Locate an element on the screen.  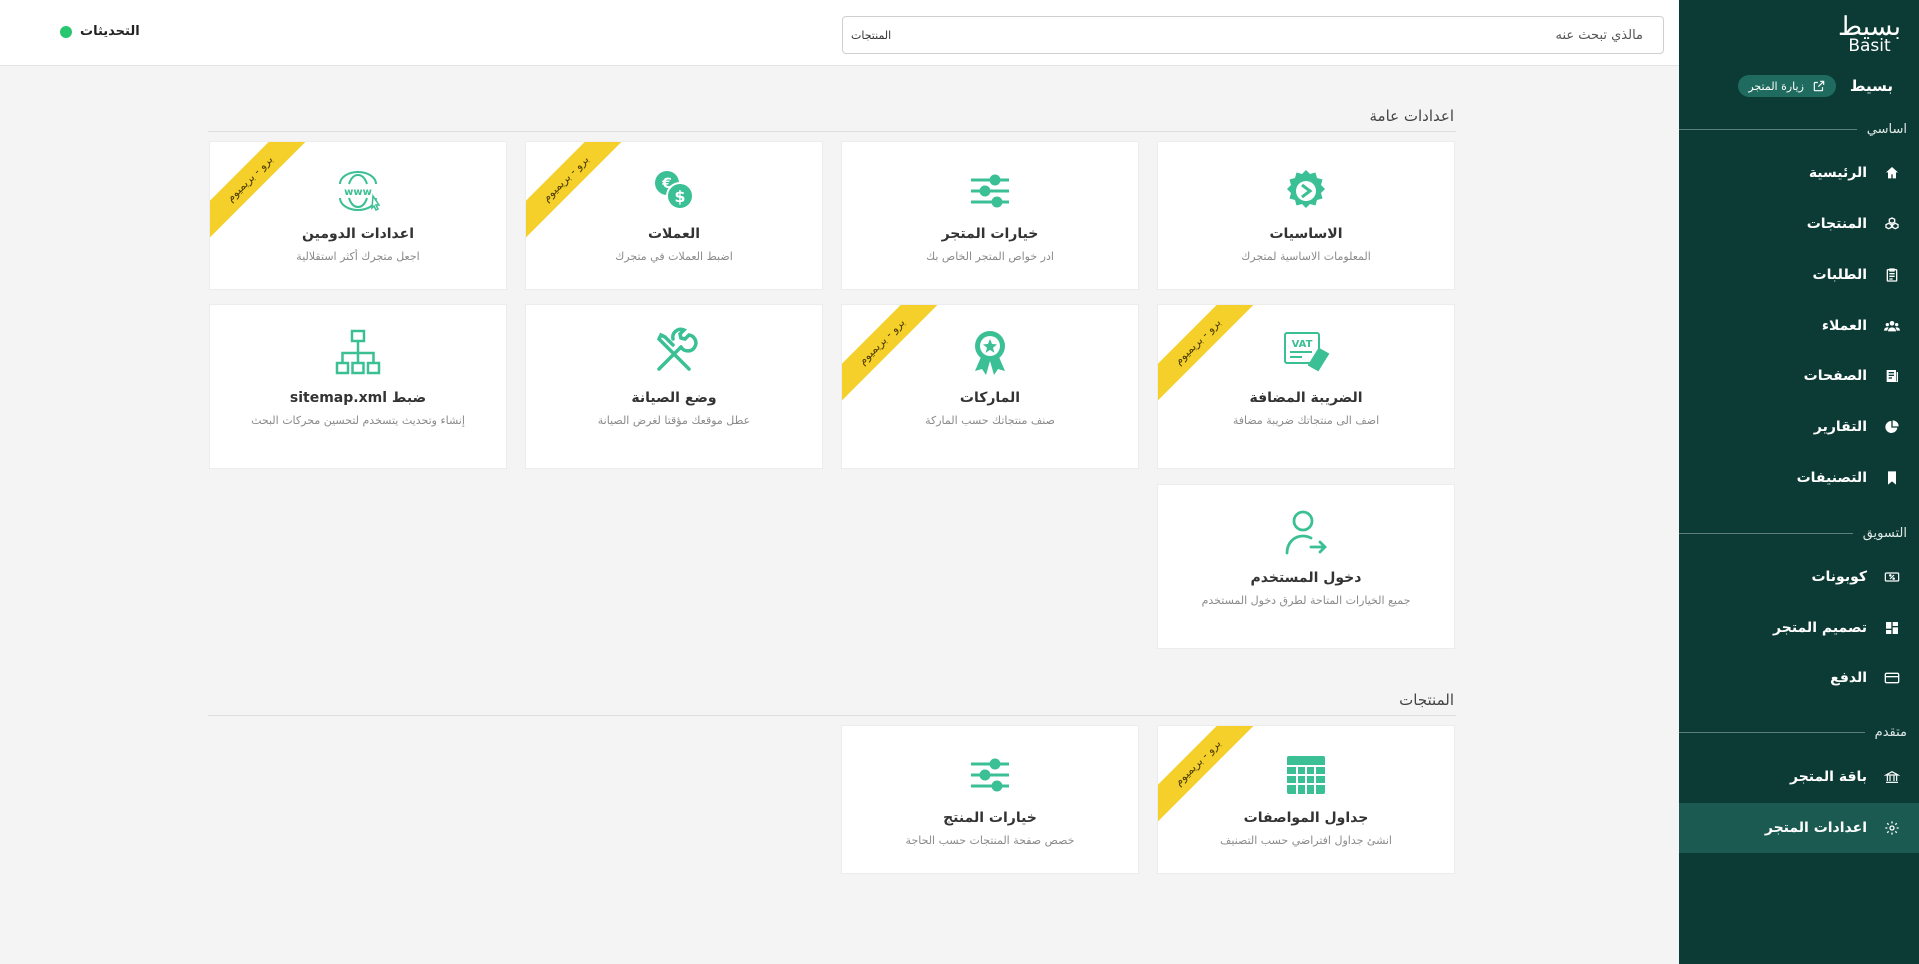
card-title: الضريبة المضافة is located at coordinates (1306, 398).